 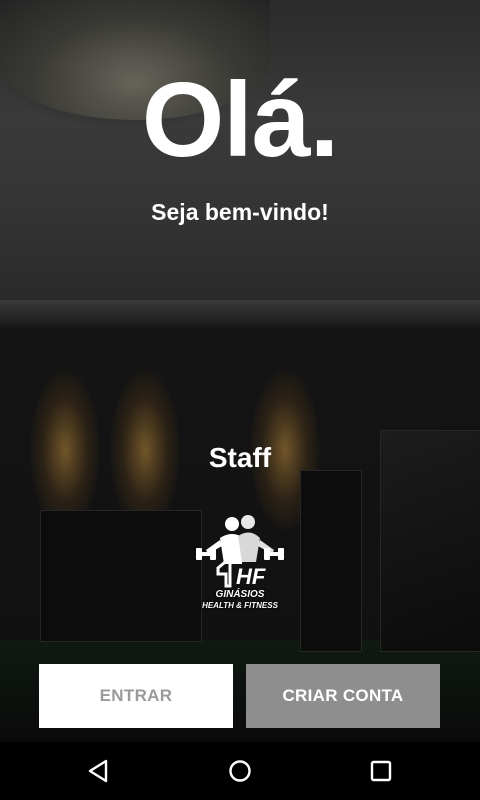 What do you see at coordinates (99, 771) in the screenshot?
I see `back-icon` at bounding box center [99, 771].